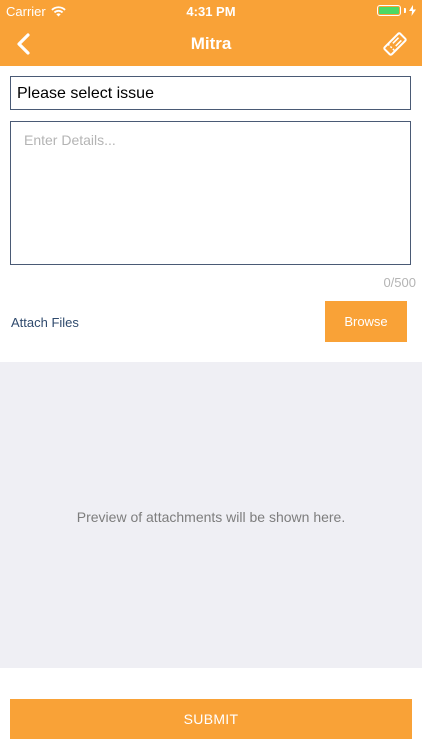 The image size is (422, 750). I want to click on attach-files-label: Attach Files, so click(45, 322).